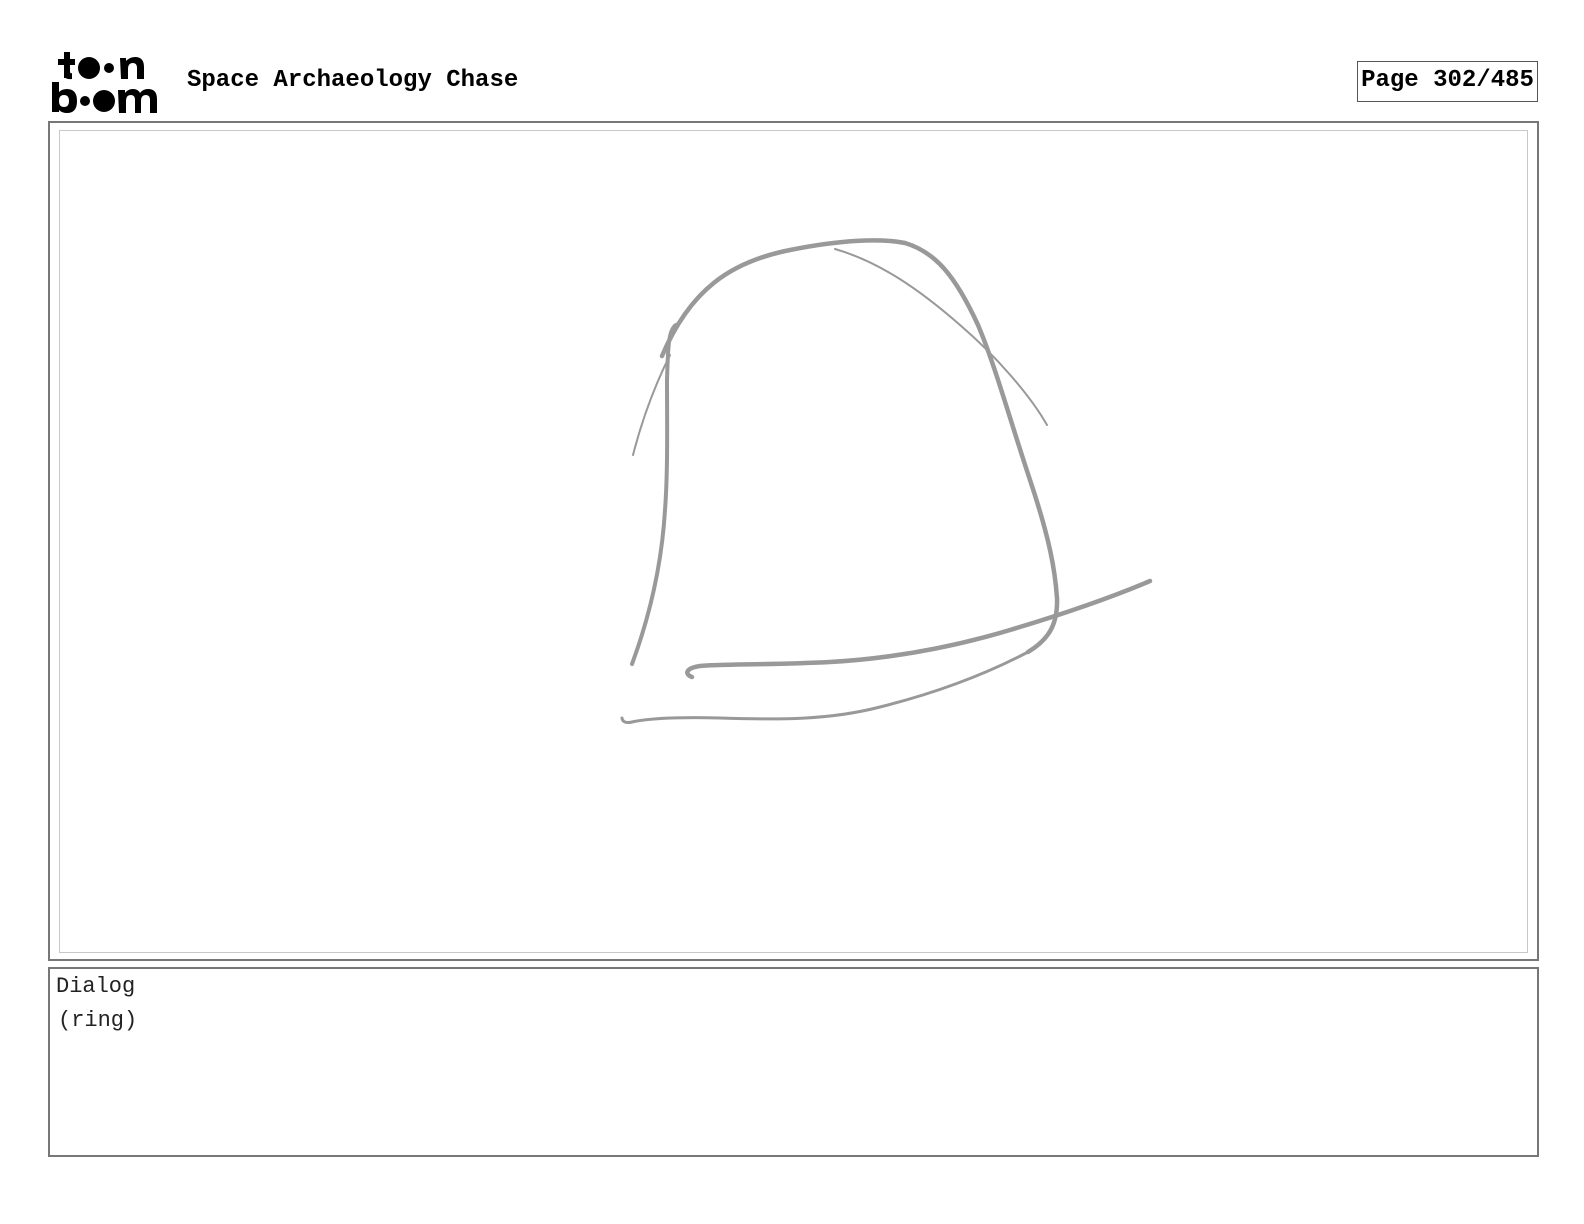 The width and height of the screenshot is (1584, 1224). I want to click on page-number: Page 302/485, so click(1447, 81).